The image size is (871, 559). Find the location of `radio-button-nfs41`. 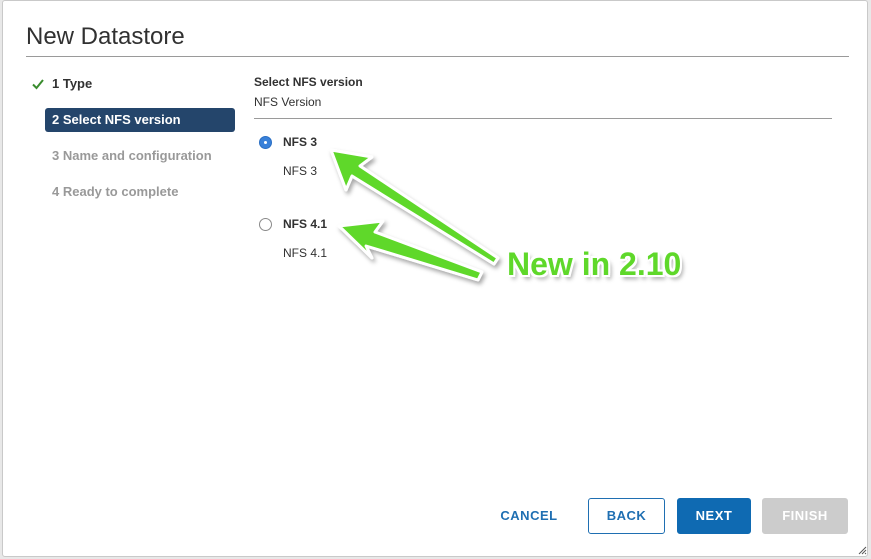

radio-button-nfs41 is located at coordinates (265, 224).